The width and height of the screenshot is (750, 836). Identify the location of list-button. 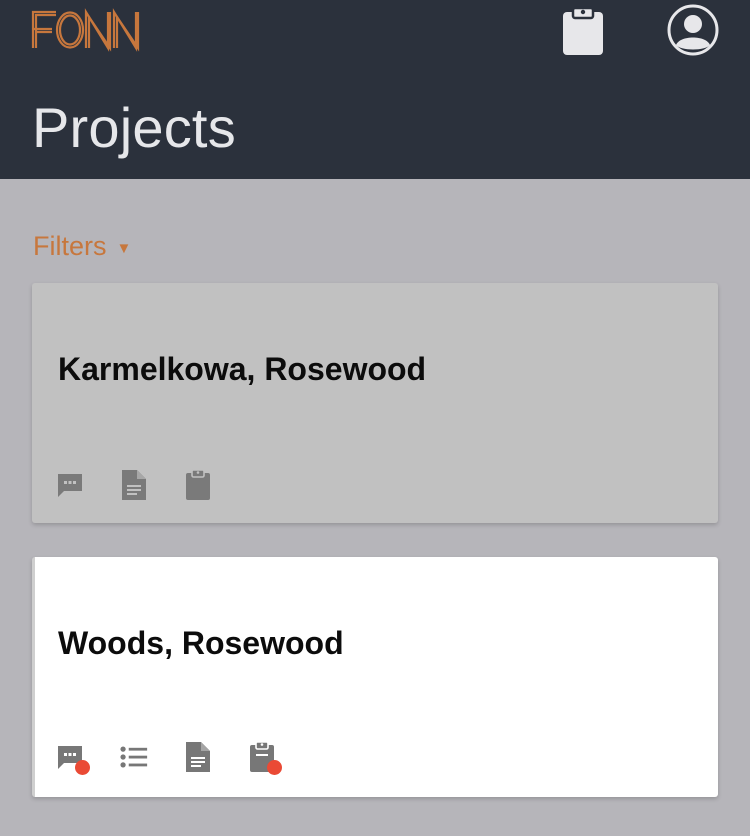
(134, 757).